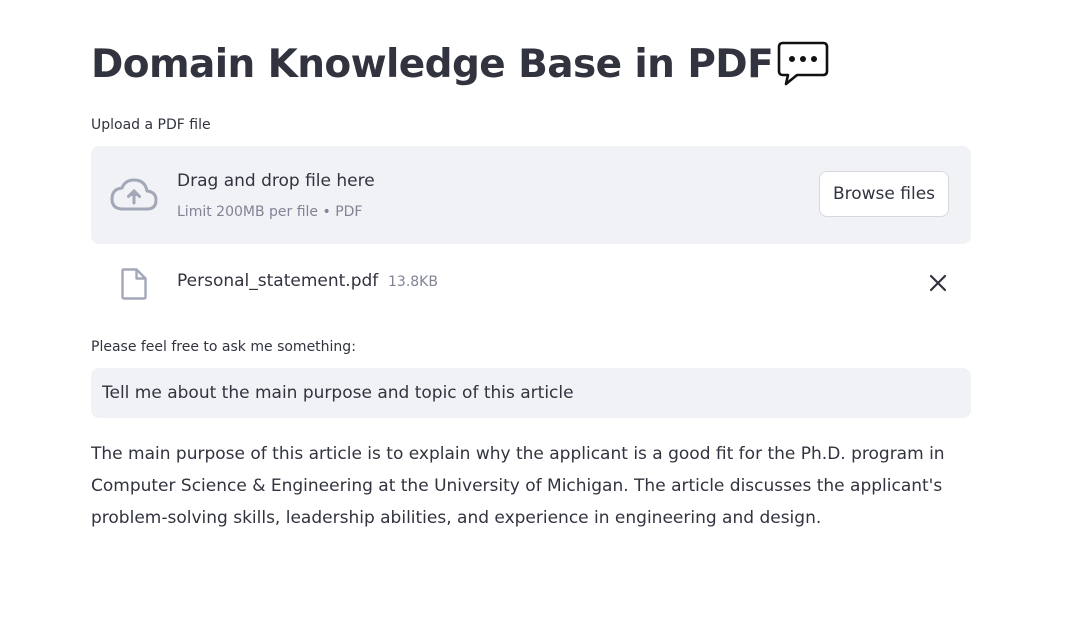 This screenshot has height=617, width=1071. I want to click on question-label: Please feel free to ask me something:, so click(223, 347).